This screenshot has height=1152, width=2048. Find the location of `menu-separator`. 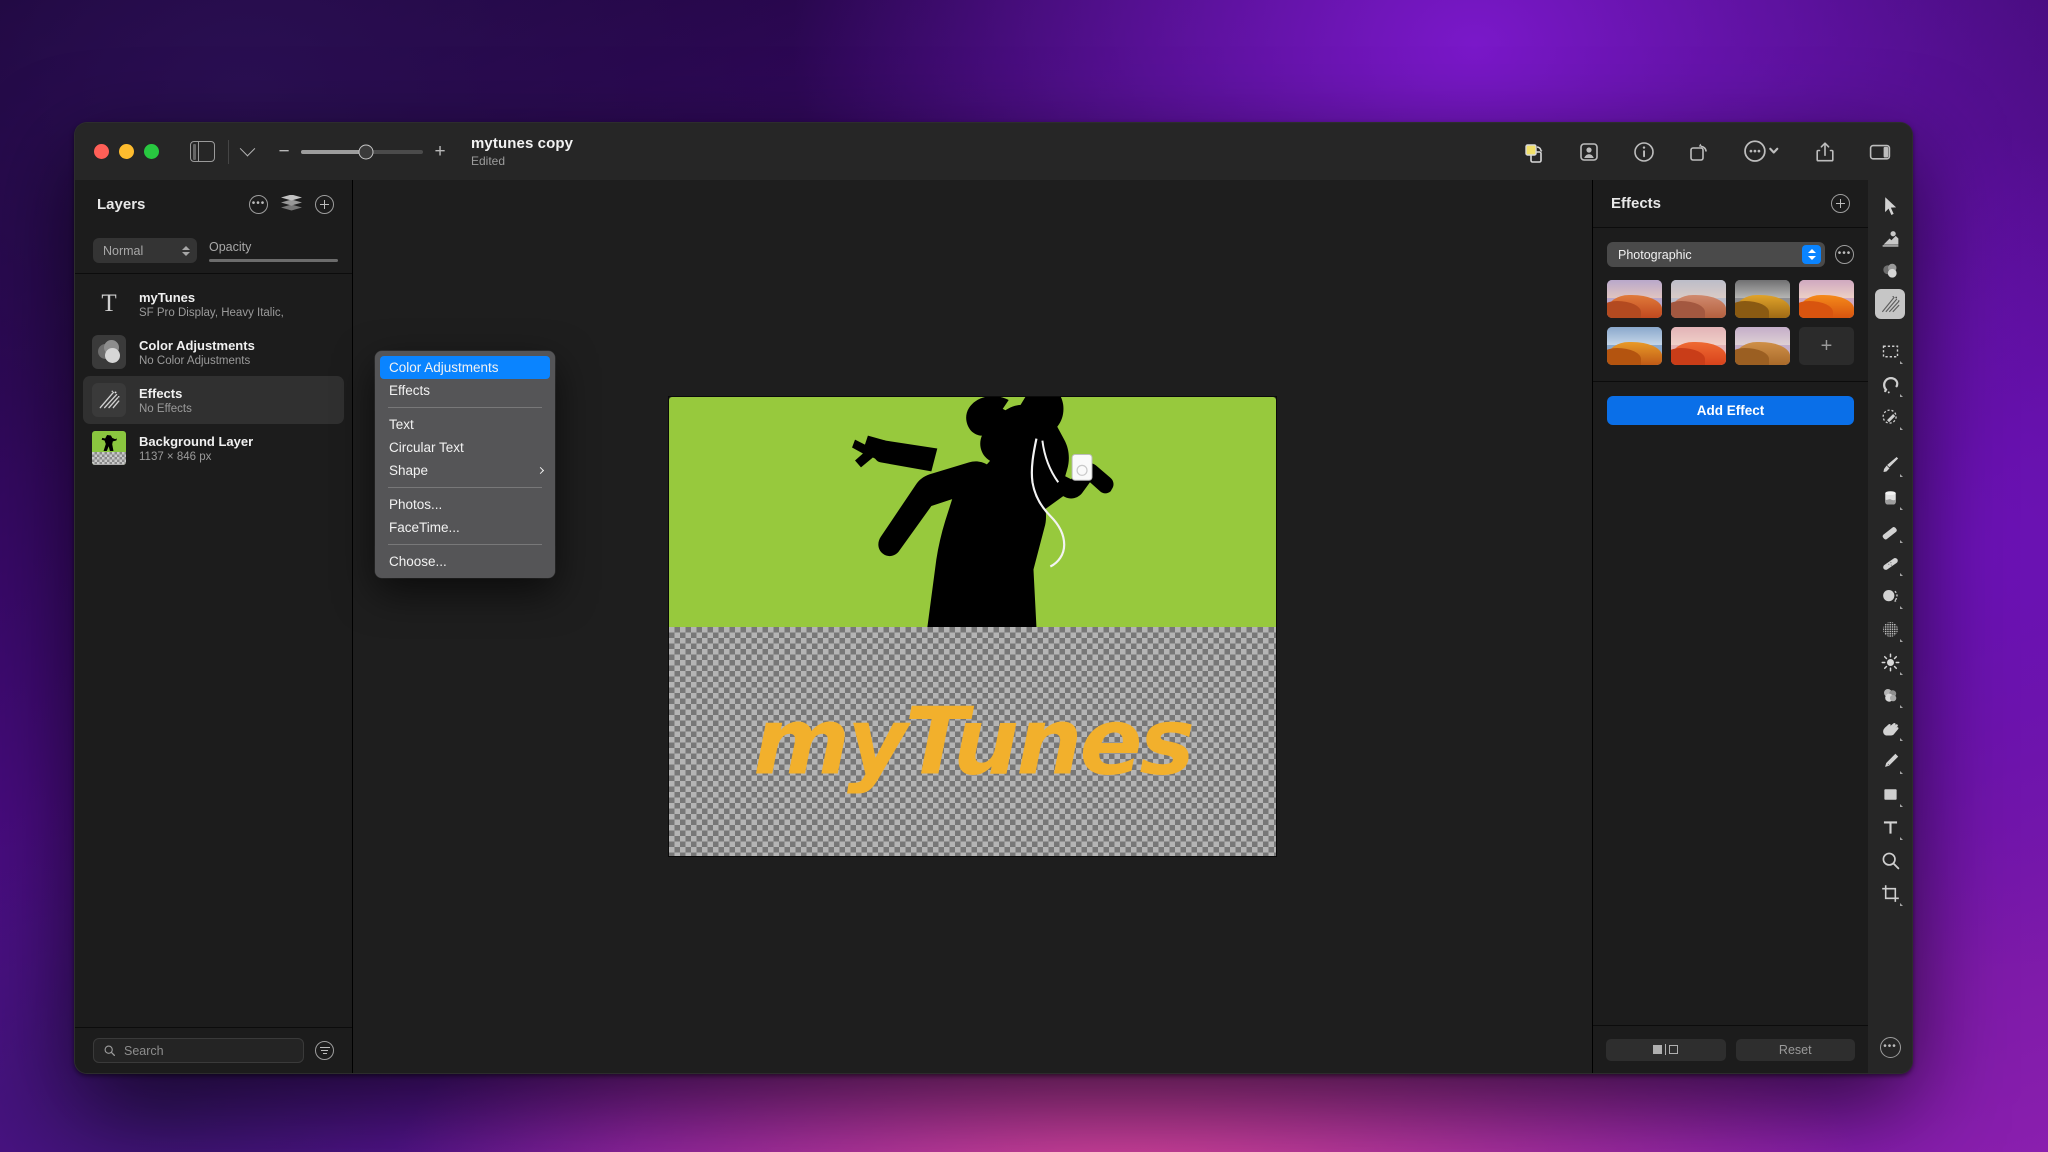

menu-separator is located at coordinates (465, 487).